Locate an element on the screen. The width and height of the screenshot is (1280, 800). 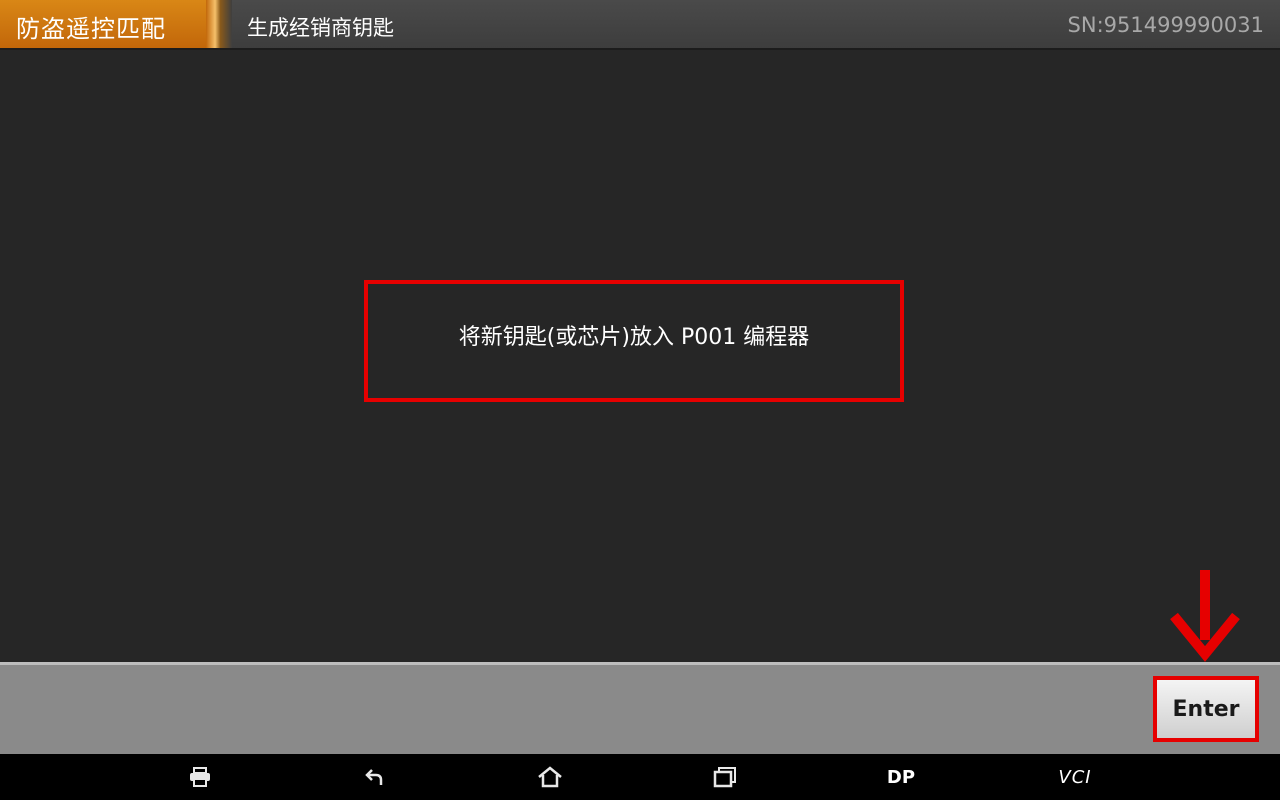
serial-number: SN:951499990031 is located at coordinates (1165, 25).